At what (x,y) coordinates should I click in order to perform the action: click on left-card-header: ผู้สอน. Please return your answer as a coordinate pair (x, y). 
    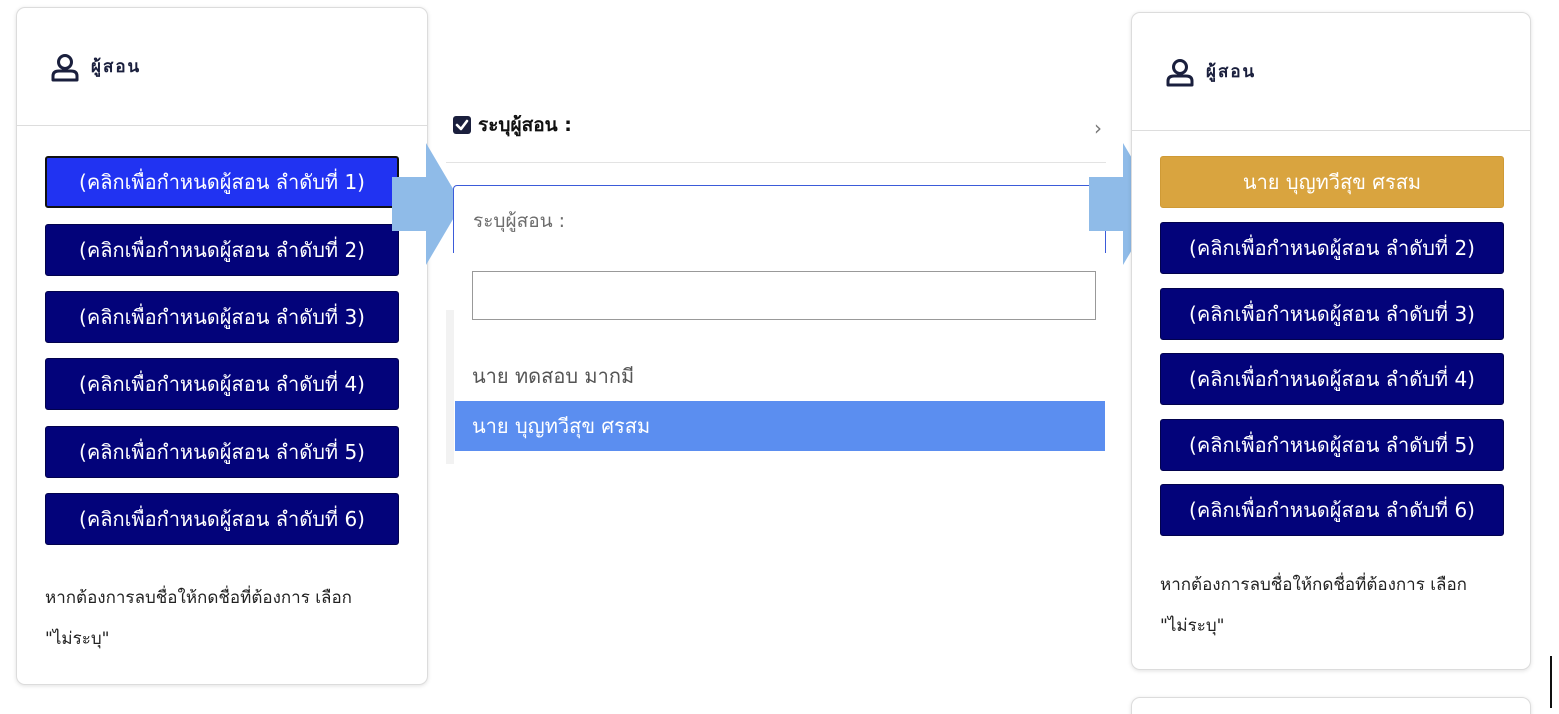
    Looking at the image, I should click on (222, 67).